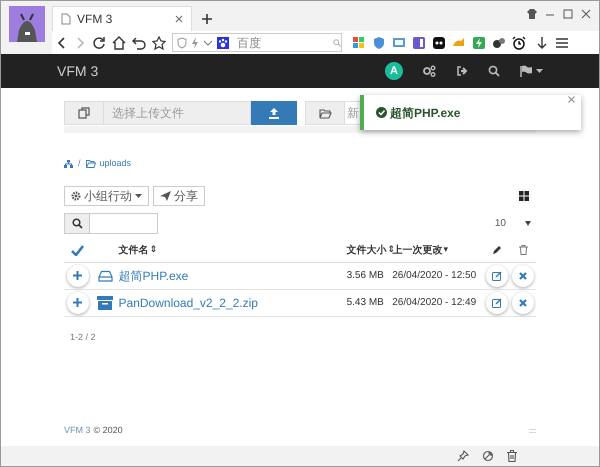 Image resolution: width=600 pixels, height=467 pixels. Describe the element at coordinates (179, 196) in the screenshot. I see `share-button: 分享` at that location.